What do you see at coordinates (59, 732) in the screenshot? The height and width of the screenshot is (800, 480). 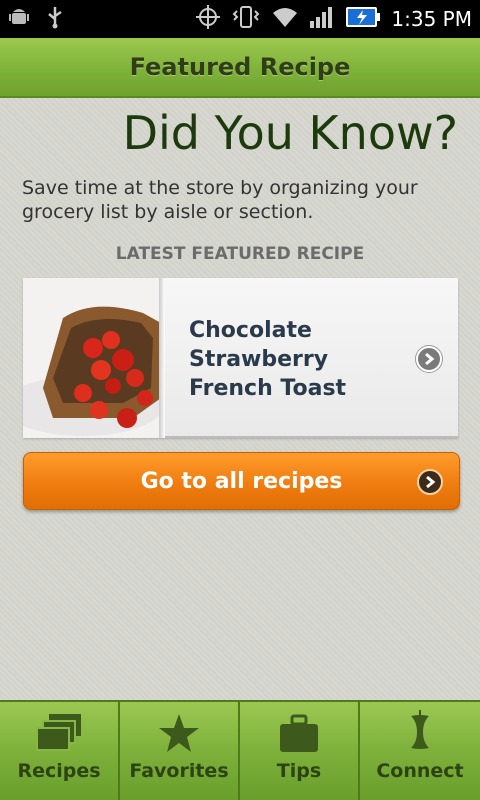 I see `stacked-cards-icon` at bounding box center [59, 732].